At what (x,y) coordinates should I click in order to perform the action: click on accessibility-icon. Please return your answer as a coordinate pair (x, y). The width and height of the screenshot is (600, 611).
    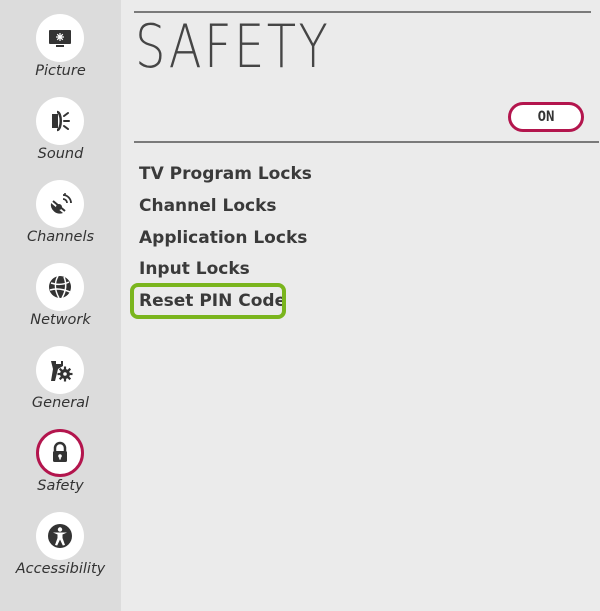
    Looking at the image, I should click on (60, 536).